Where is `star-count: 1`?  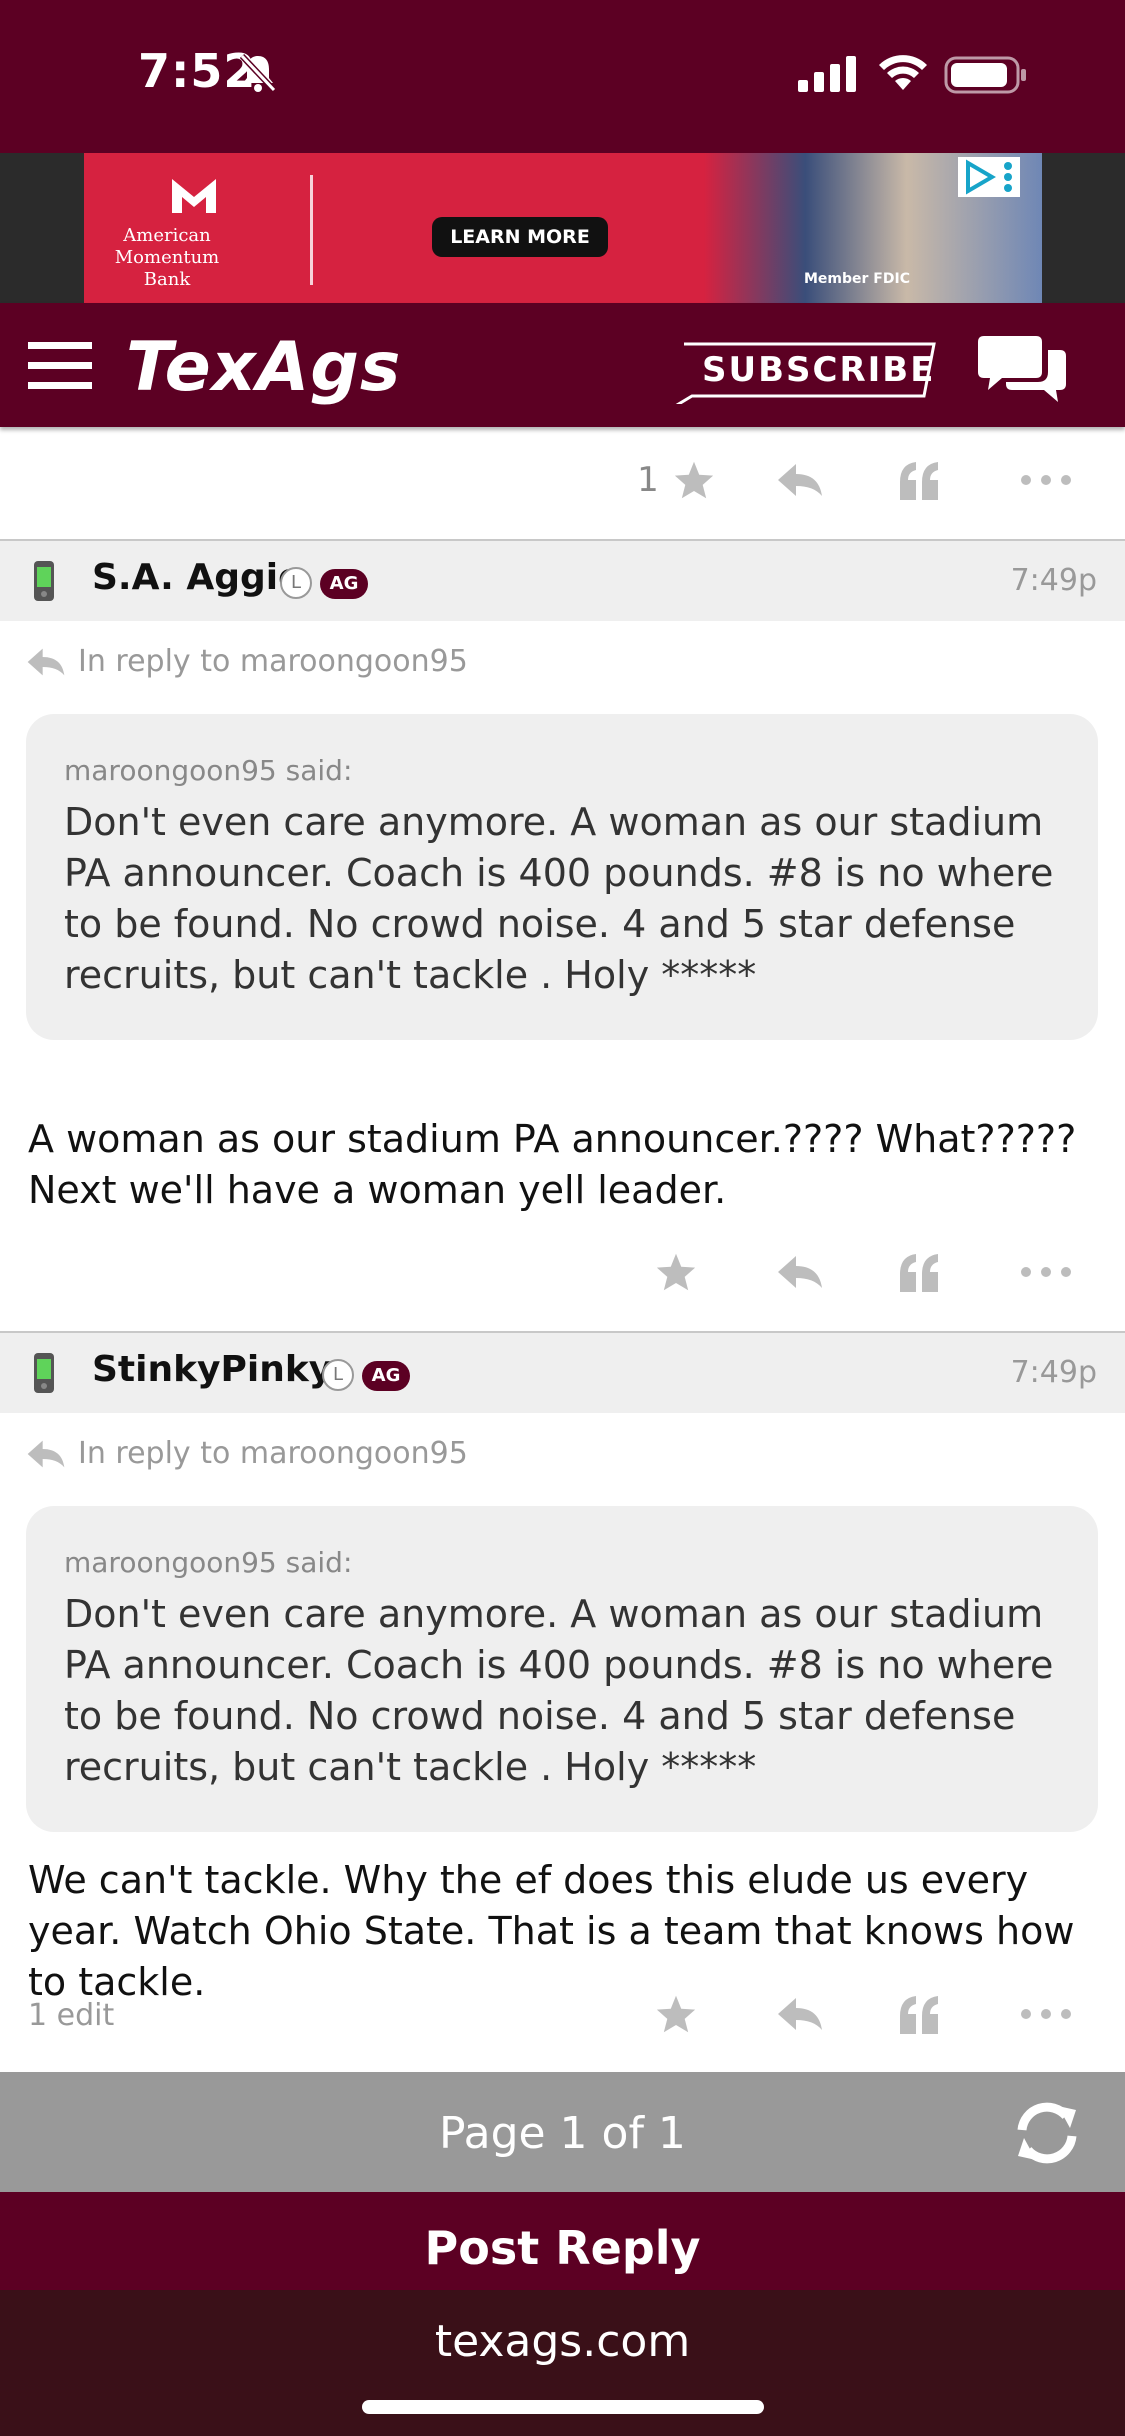 star-count: 1 is located at coordinates (648, 480).